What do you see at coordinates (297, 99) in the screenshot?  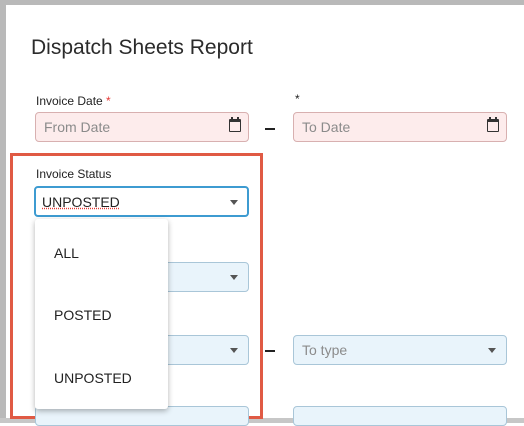 I see `to-date-required-mark: *` at bounding box center [297, 99].